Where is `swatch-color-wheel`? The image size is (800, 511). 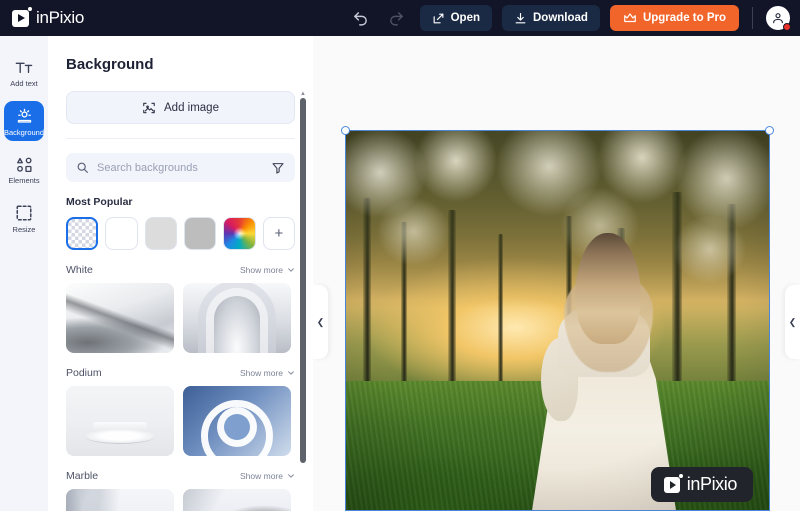 swatch-color-wheel is located at coordinates (239, 233).